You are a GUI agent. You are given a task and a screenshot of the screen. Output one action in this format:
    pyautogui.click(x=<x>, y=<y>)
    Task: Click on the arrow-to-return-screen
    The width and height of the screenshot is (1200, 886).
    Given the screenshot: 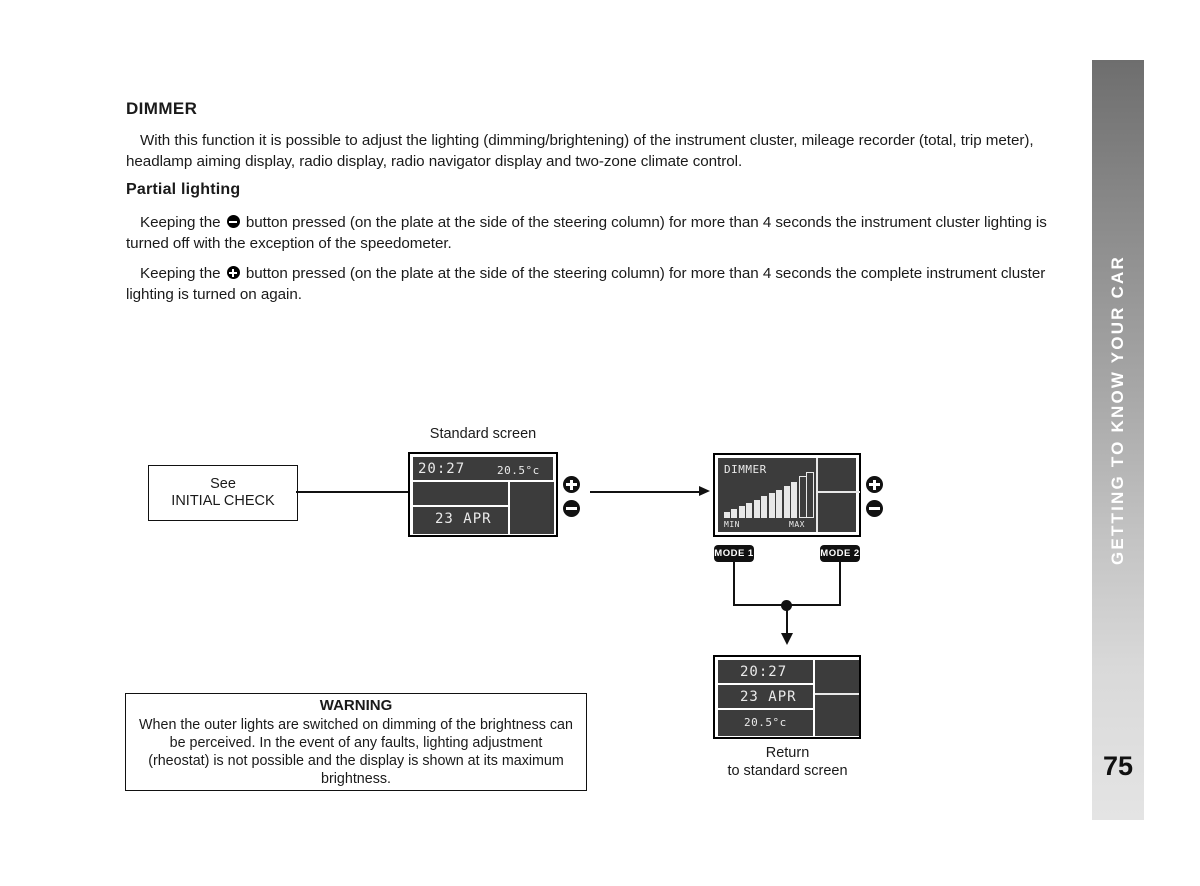 What is the action you would take?
    pyautogui.click(x=787, y=639)
    